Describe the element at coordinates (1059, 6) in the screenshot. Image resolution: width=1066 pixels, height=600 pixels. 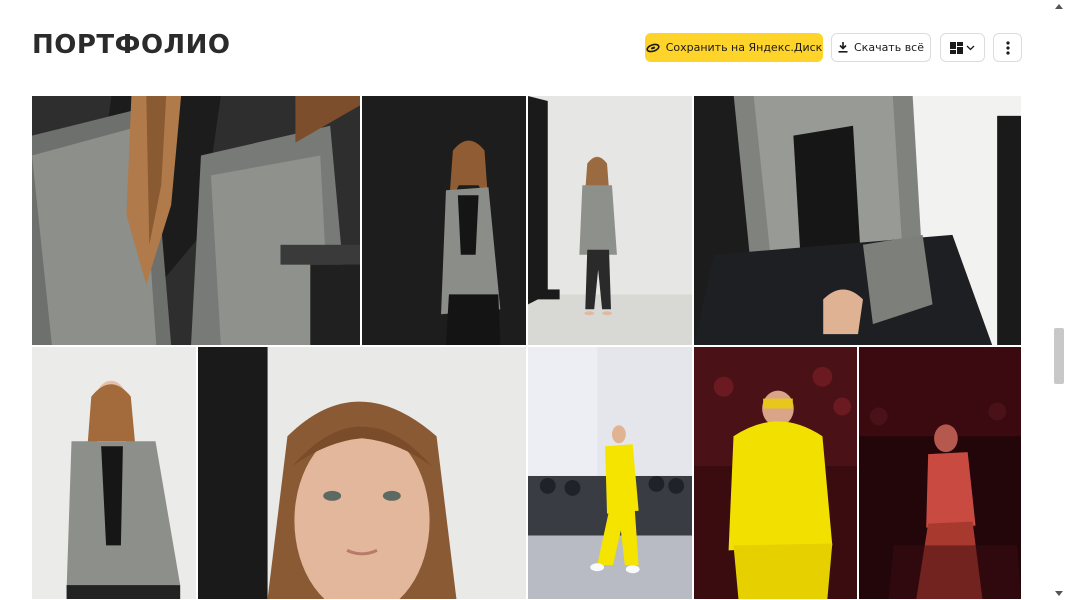
I see `scroll-up-arrow-icon` at that location.